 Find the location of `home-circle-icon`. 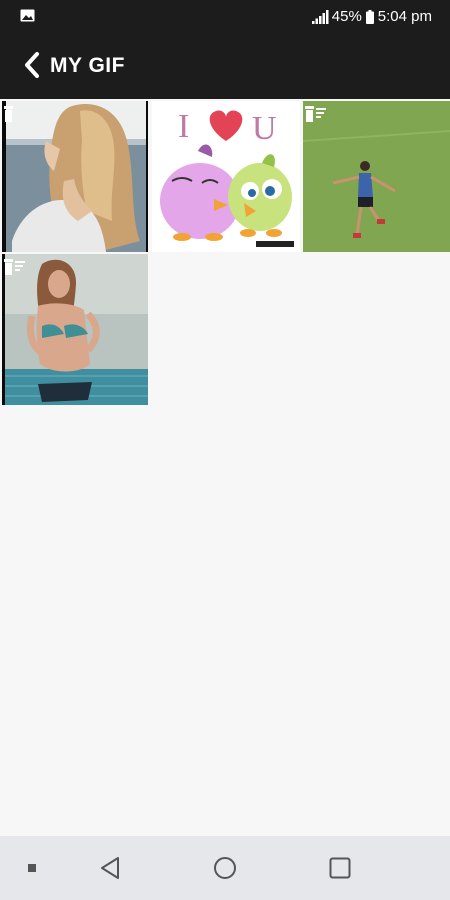

home-circle-icon is located at coordinates (225, 868).